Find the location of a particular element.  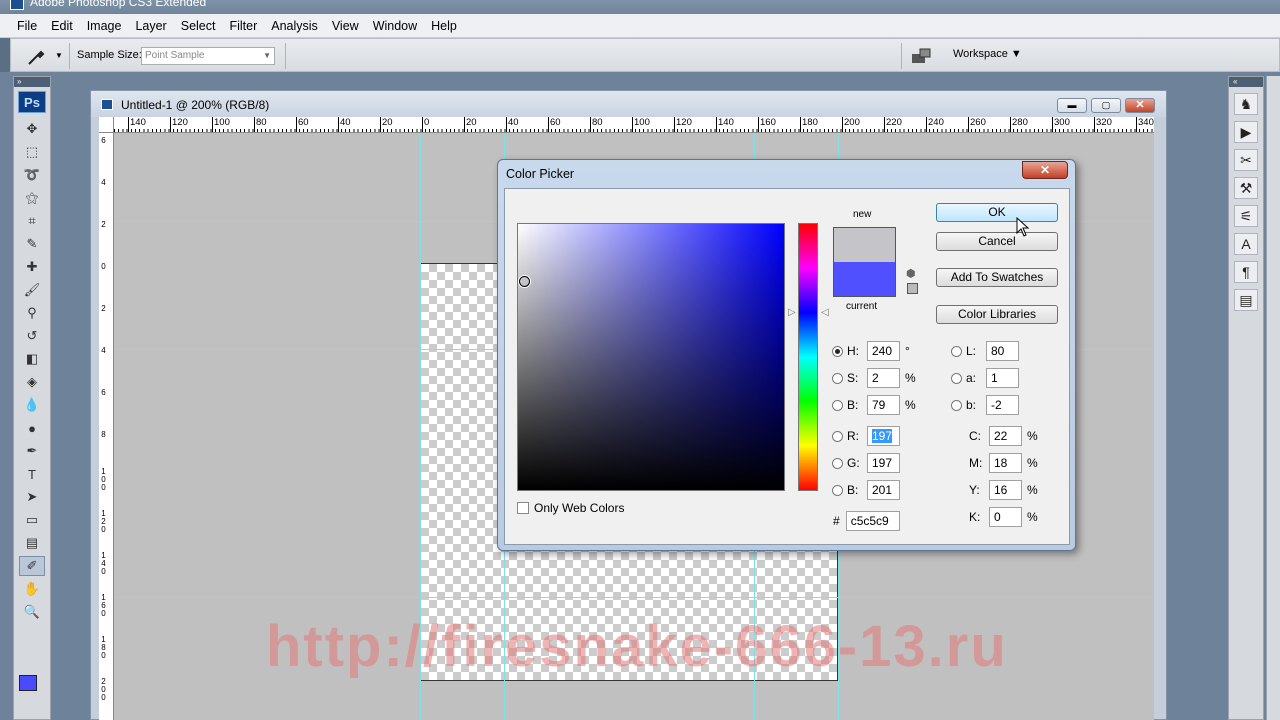

cyan-input: 22 is located at coordinates (1005, 436).